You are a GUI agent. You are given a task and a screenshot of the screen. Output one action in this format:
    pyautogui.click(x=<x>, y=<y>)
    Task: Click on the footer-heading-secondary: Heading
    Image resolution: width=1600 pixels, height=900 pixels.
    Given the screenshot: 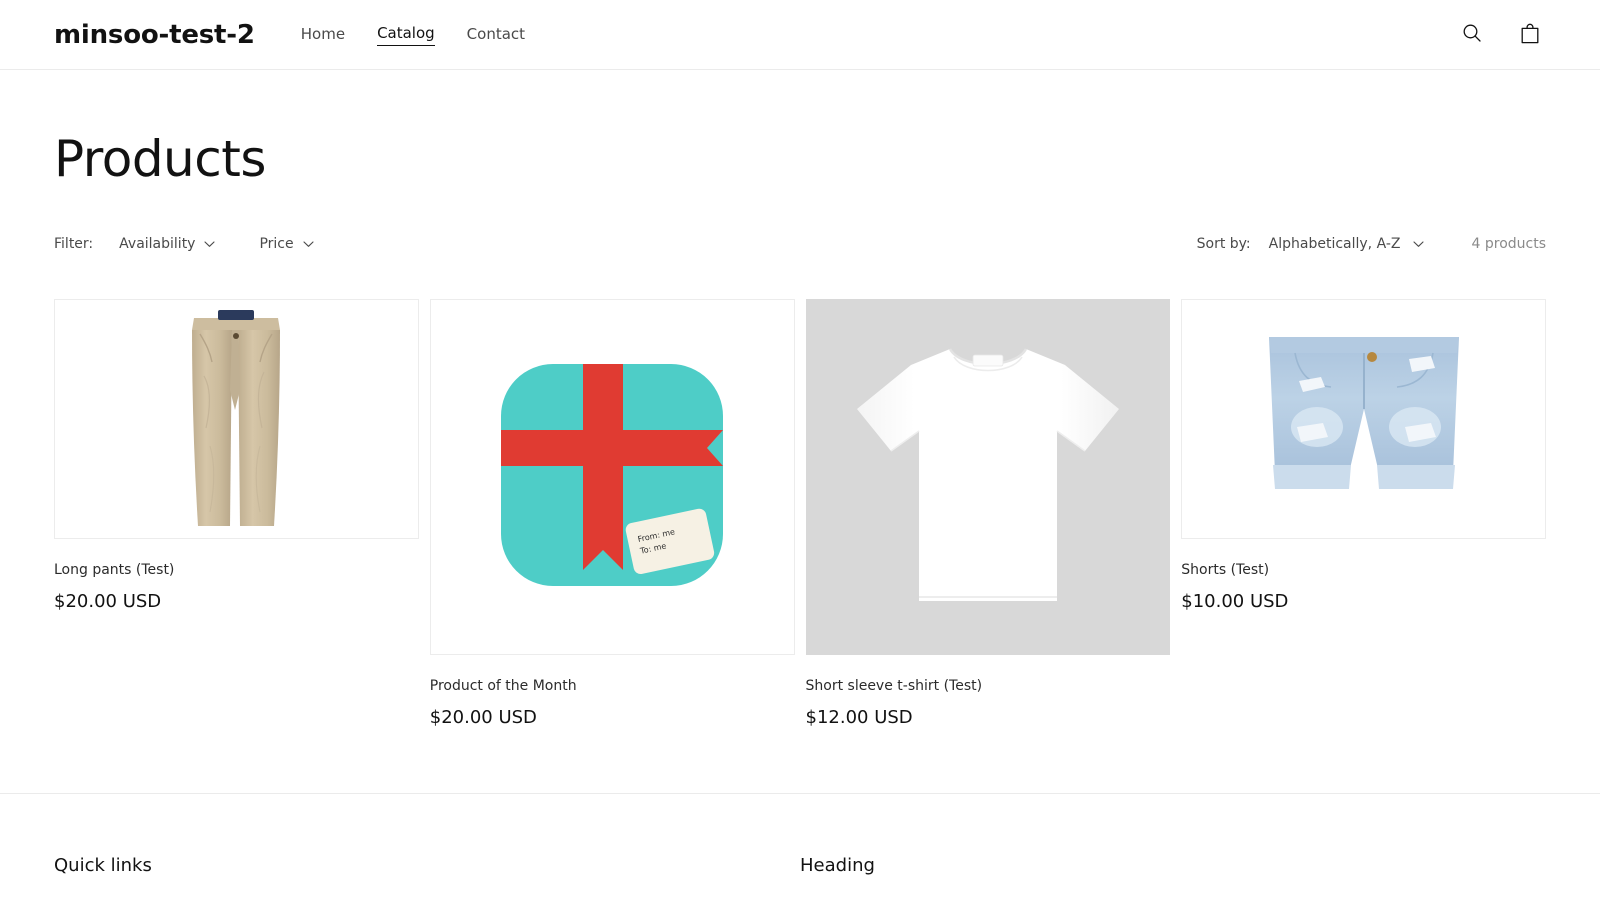 What is the action you would take?
    pyautogui.click(x=837, y=865)
    